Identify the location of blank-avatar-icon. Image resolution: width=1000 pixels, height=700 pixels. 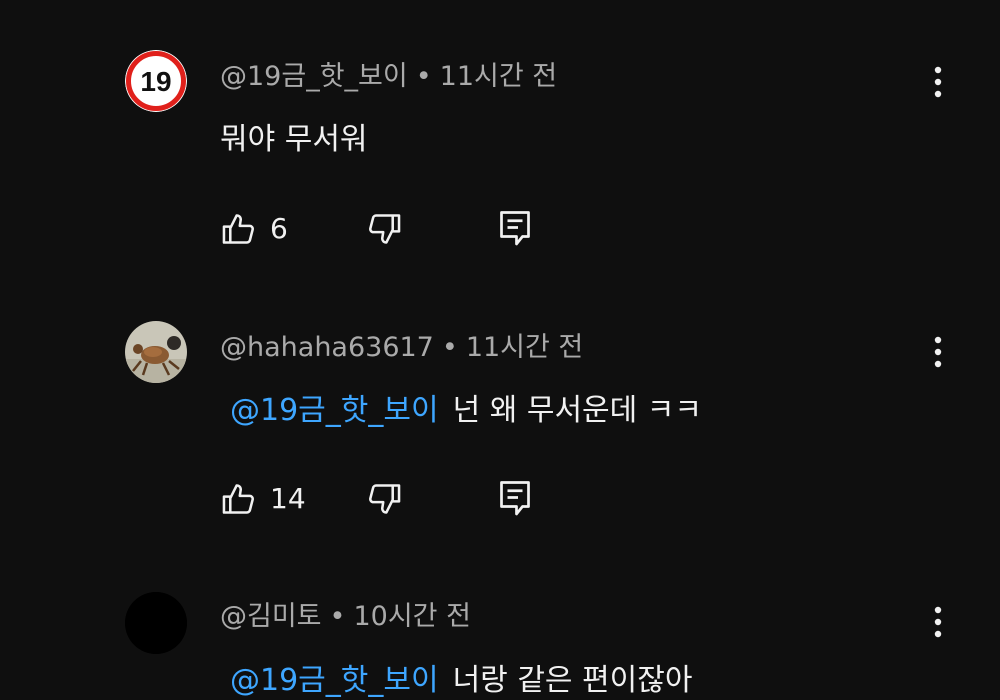
(156, 623).